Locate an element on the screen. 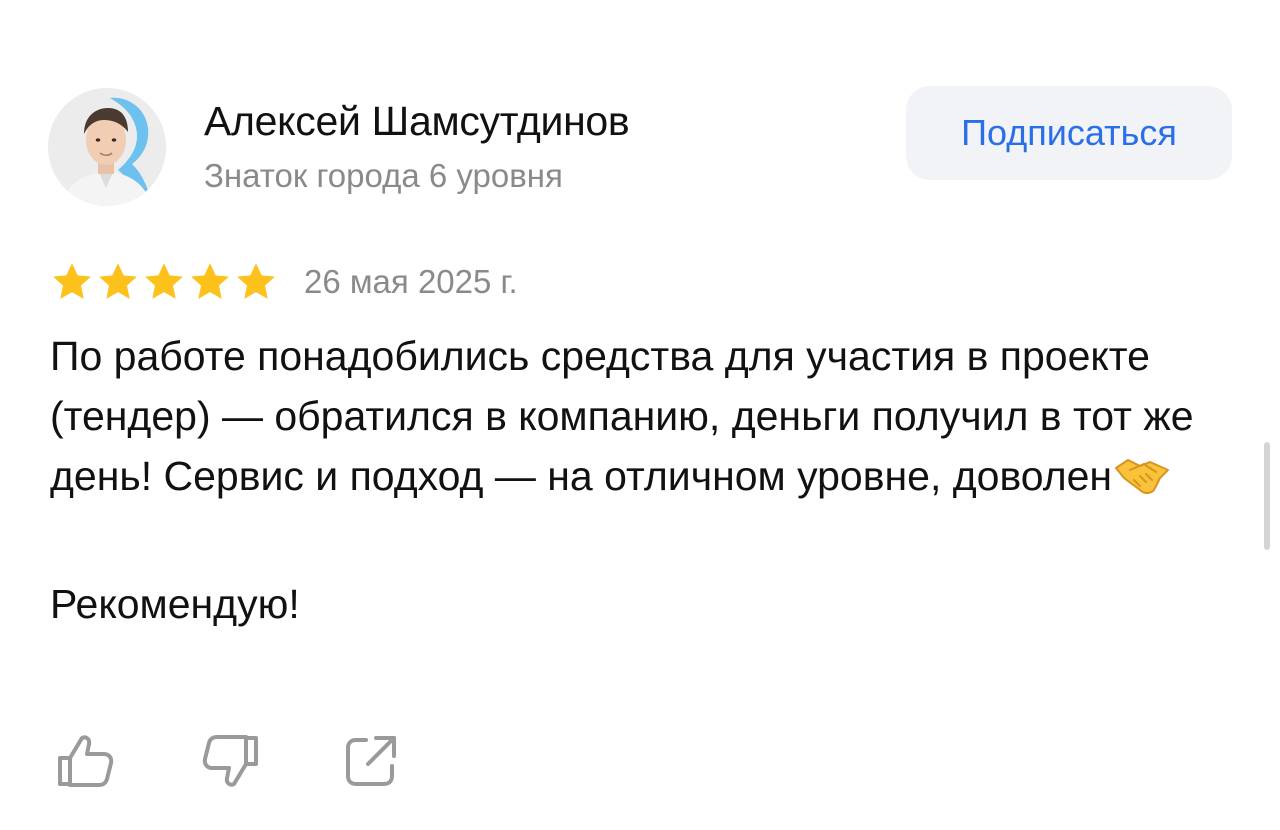  dislike-button is located at coordinates (231, 761).